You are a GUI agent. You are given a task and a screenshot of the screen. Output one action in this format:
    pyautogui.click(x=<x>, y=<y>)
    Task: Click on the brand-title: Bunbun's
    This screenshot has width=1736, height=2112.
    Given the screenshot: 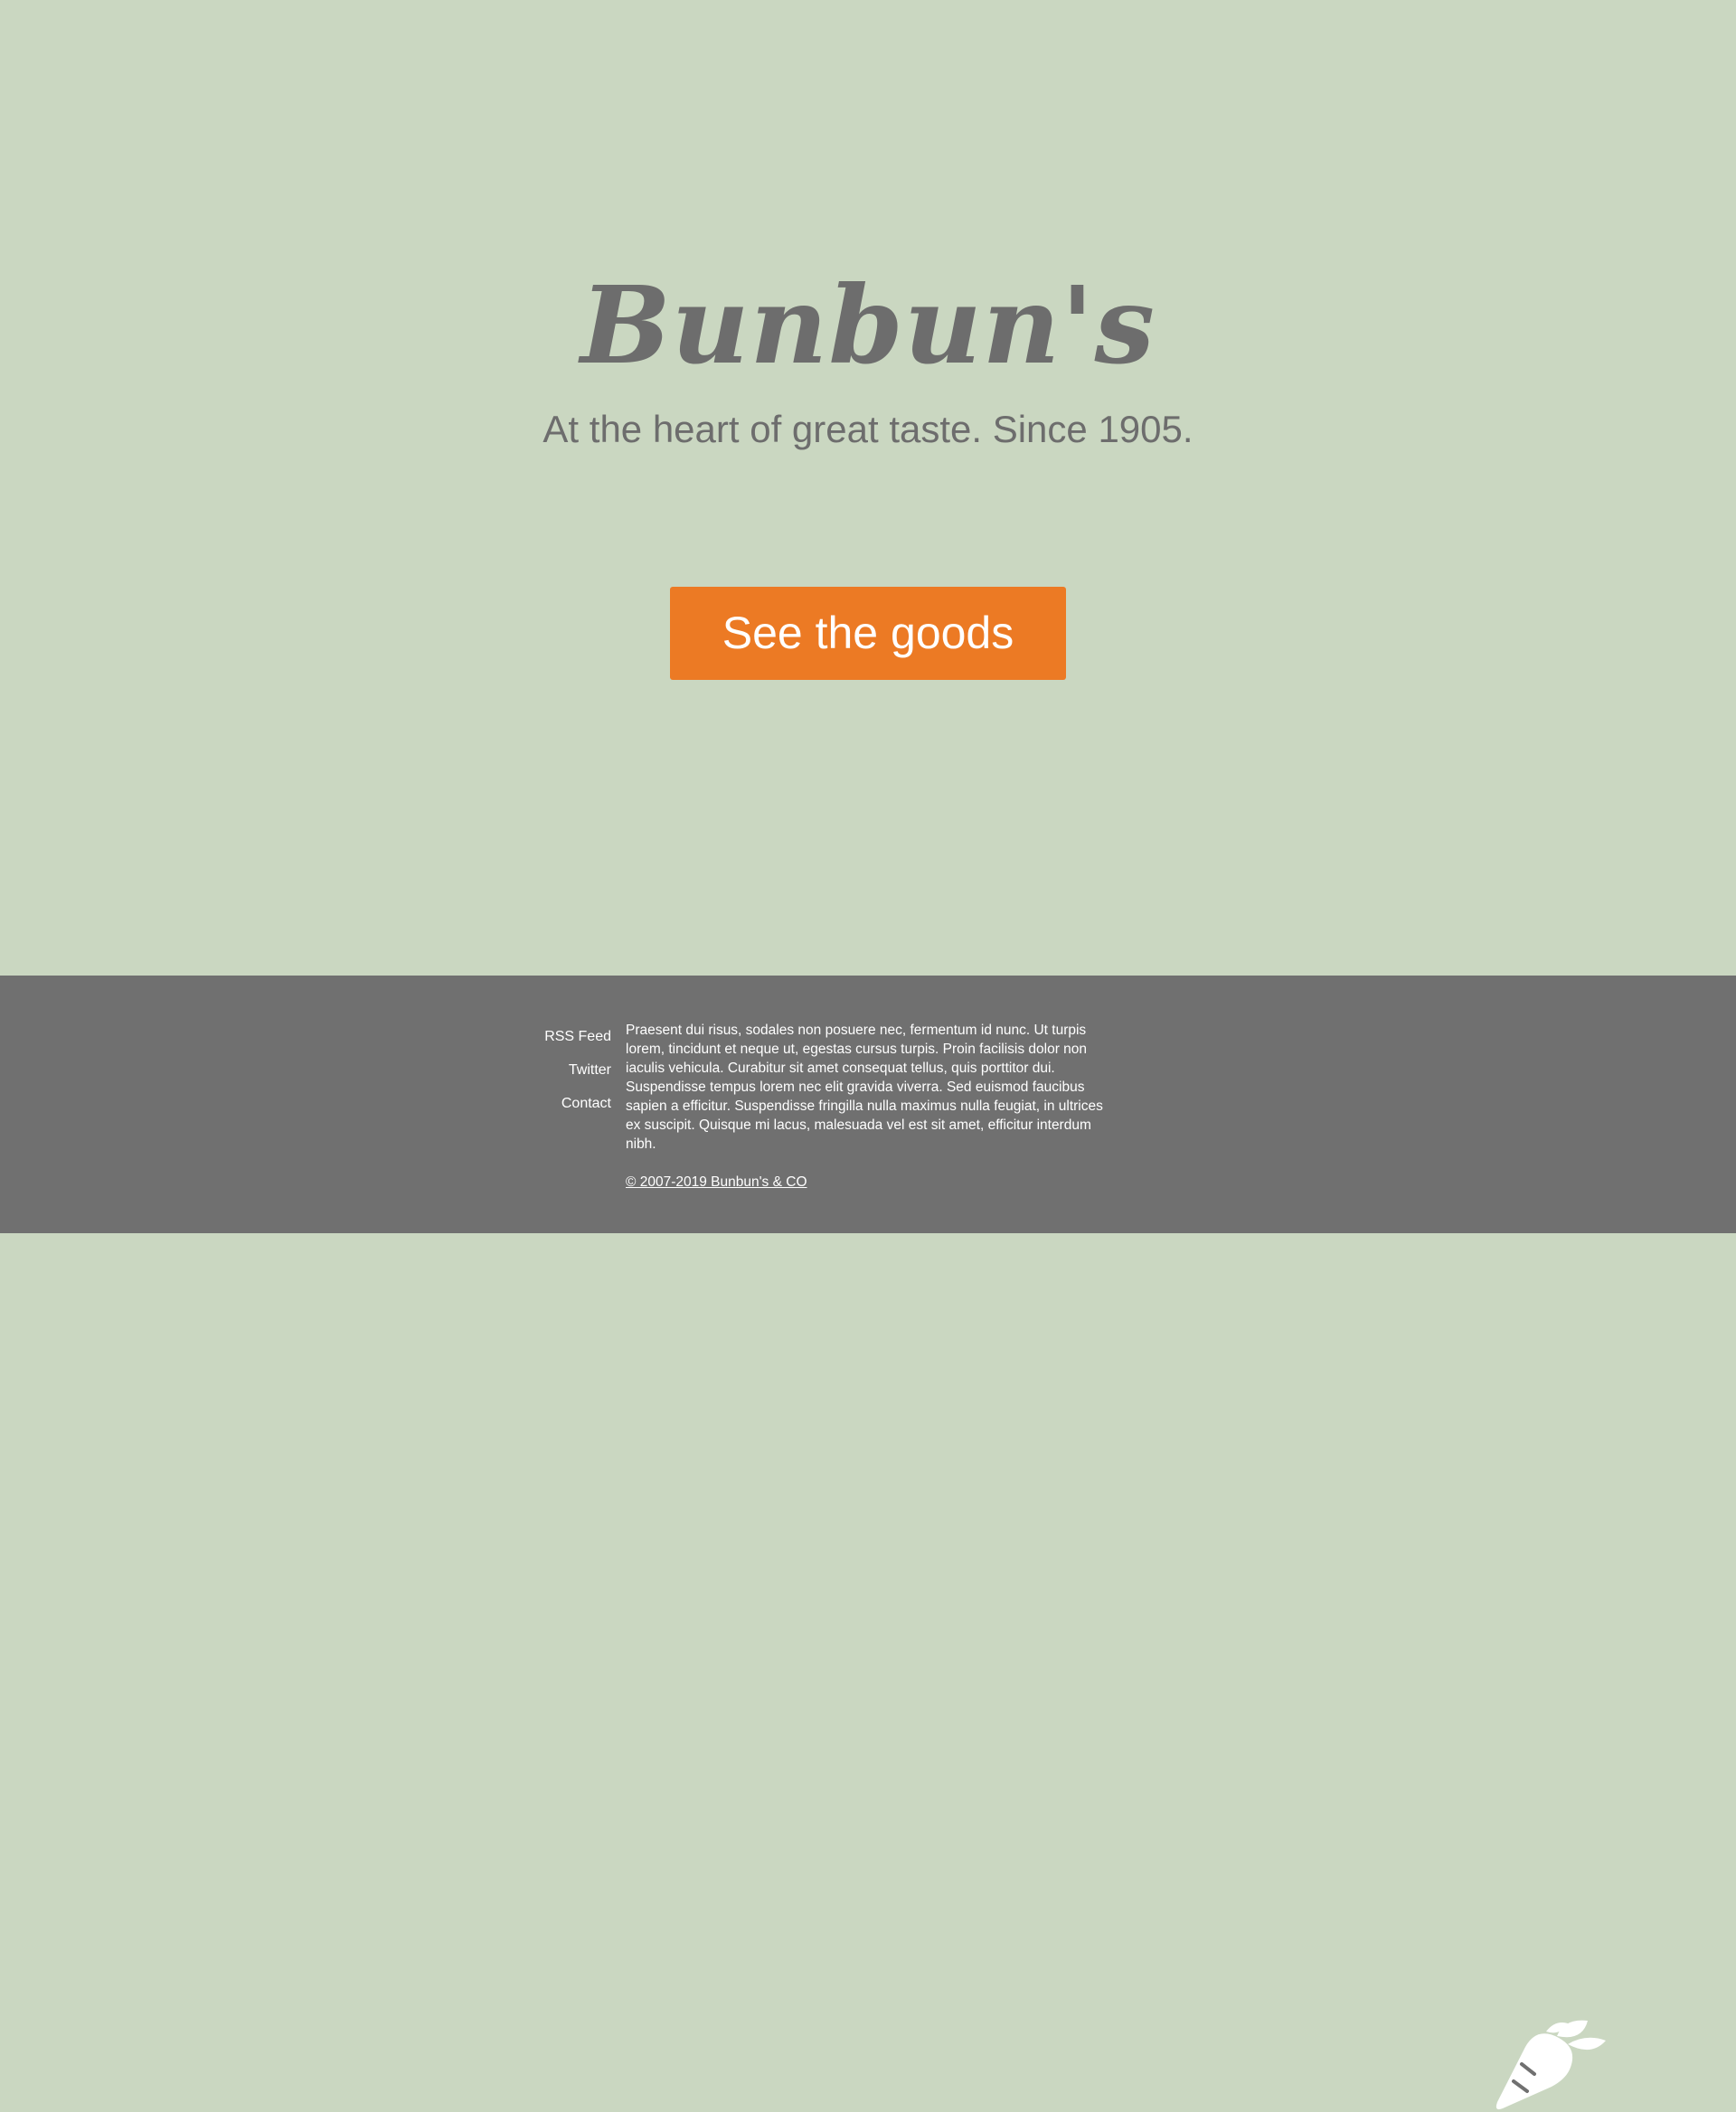 What is the action you would take?
    pyautogui.click(x=868, y=325)
    